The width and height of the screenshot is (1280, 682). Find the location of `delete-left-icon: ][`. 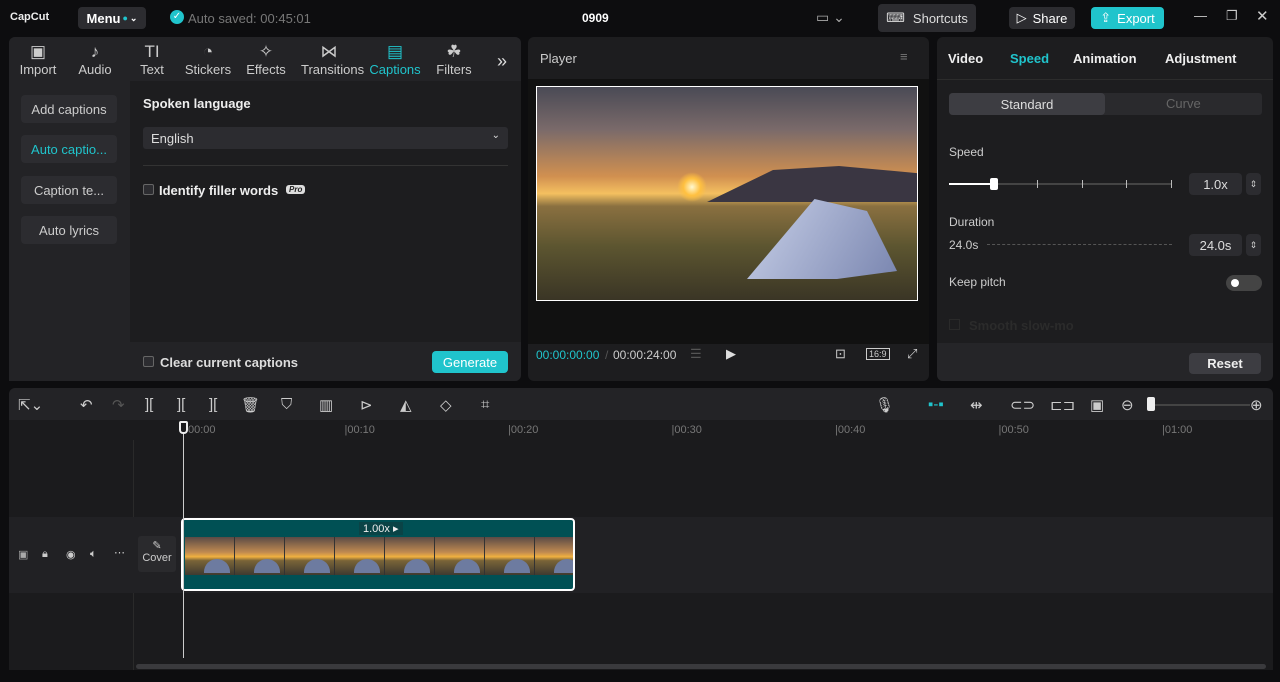

delete-left-icon: ][ is located at coordinates (181, 404).